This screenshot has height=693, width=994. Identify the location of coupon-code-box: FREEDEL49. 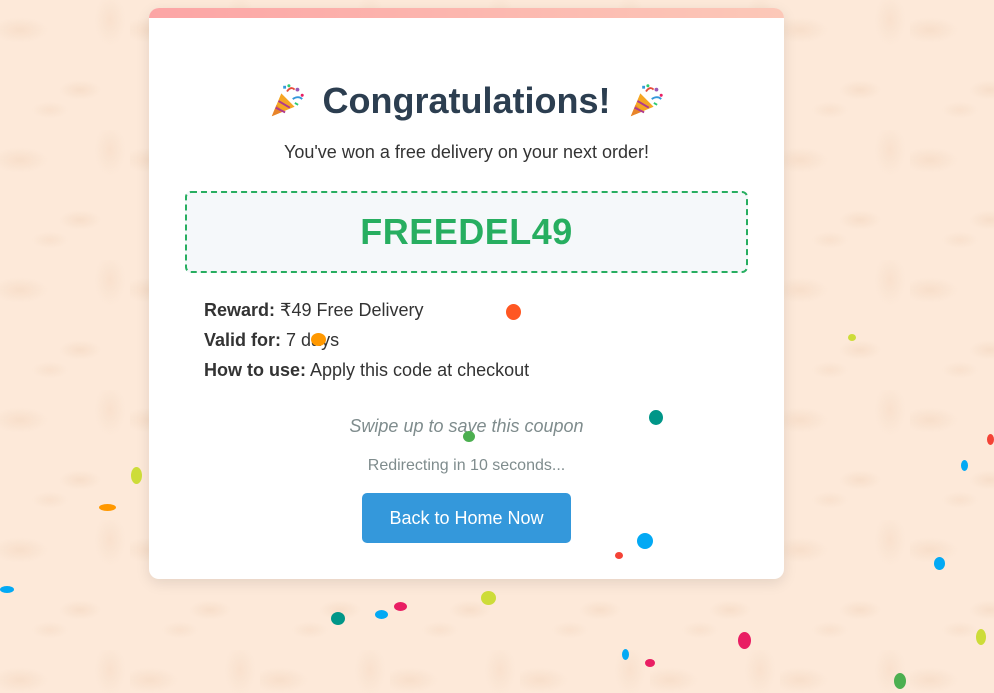
(466, 232).